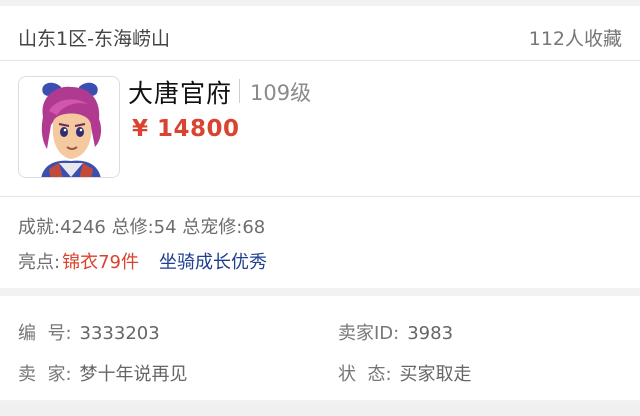 The width and height of the screenshot is (640, 416). Describe the element at coordinates (94, 38) in the screenshot. I see `server-name: 山东1区-东海崂山` at that location.